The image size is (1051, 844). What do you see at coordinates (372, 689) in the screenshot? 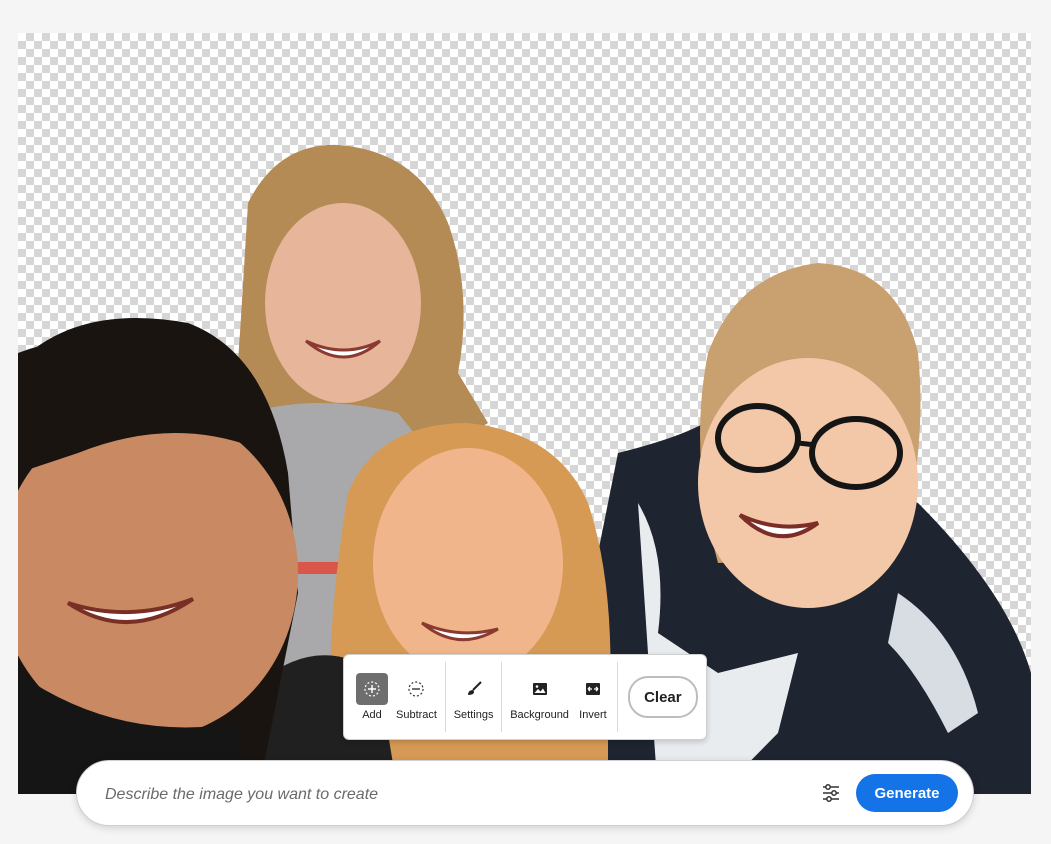
I see `add-selection-icon` at bounding box center [372, 689].